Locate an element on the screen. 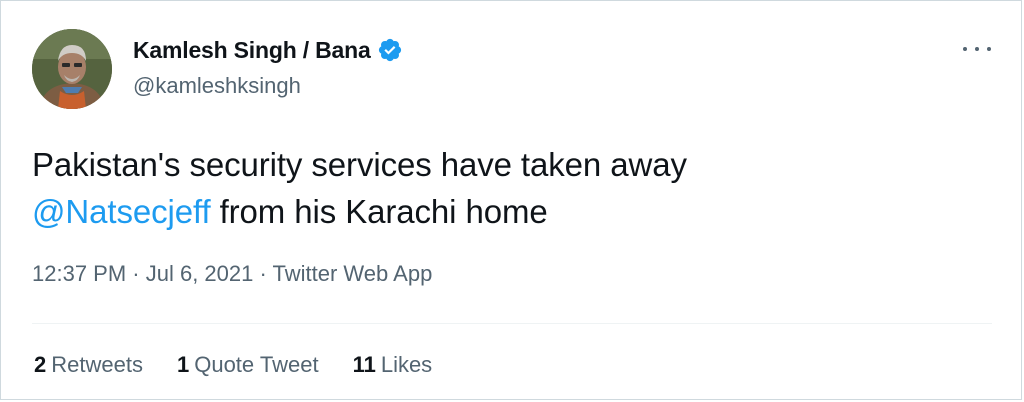 This screenshot has width=1024, height=402. tweet-time: 12:37 PM is located at coordinates (79, 273).